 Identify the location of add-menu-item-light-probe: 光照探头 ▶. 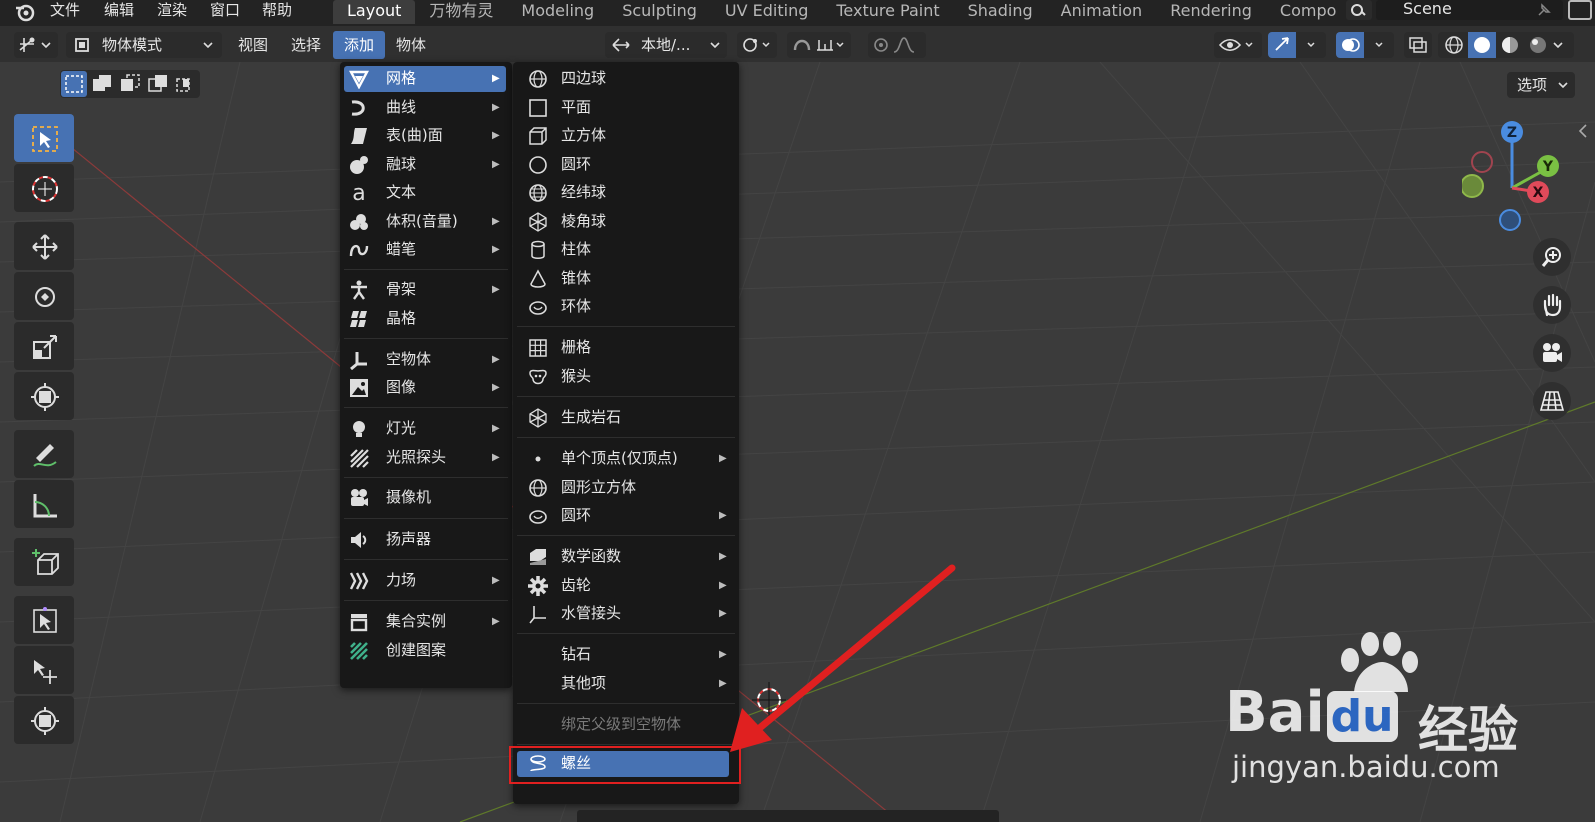
(426, 457).